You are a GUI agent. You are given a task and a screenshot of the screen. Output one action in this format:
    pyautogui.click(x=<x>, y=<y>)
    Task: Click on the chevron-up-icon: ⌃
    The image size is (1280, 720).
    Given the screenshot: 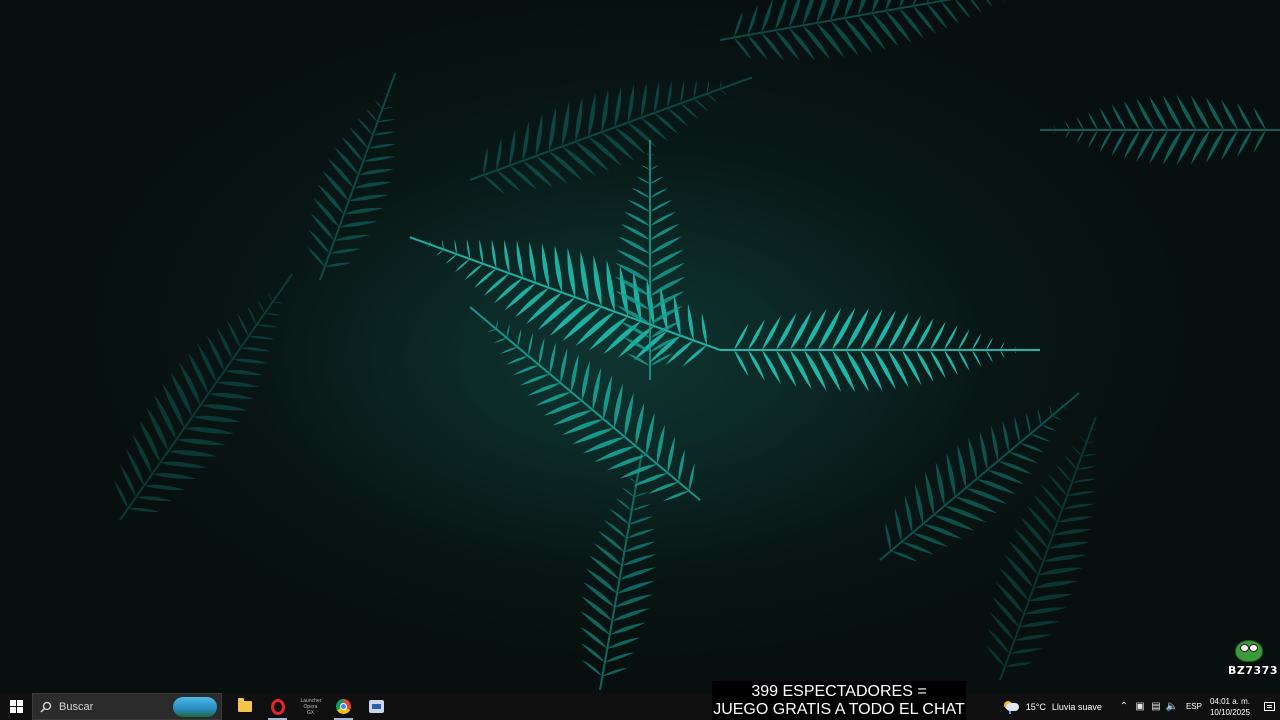 What is the action you would take?
    pyautogui.click(x=1124, y=706)
    